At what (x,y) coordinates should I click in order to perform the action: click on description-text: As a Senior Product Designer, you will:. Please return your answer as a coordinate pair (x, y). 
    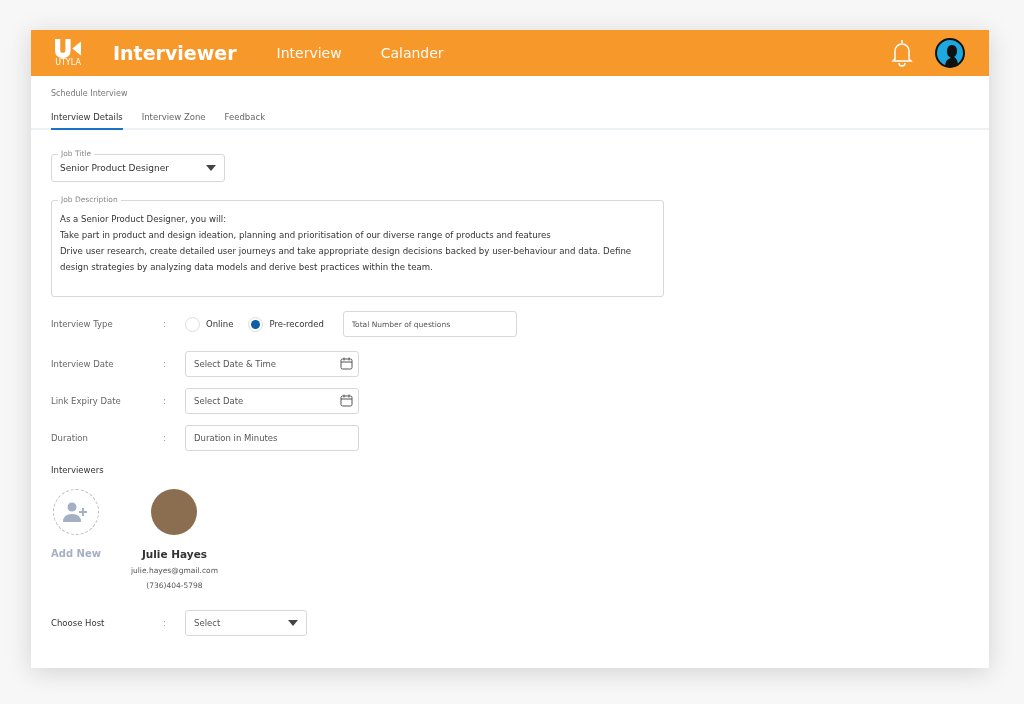
    Looking at the image, I should click on (144, 219).